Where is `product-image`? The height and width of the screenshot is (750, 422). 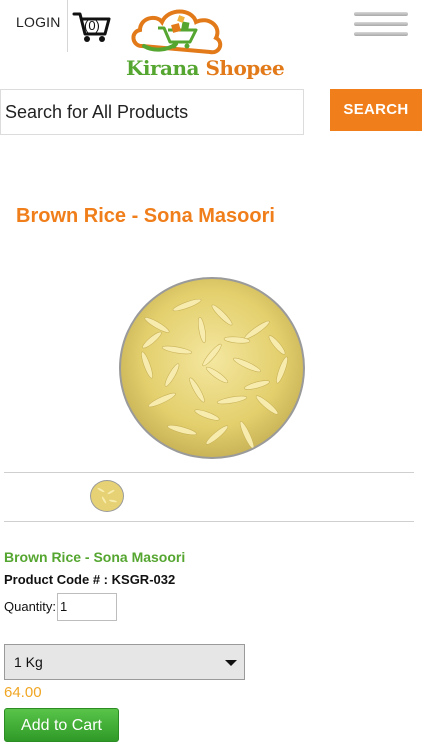 product-image is located at coordinates (212, 368).